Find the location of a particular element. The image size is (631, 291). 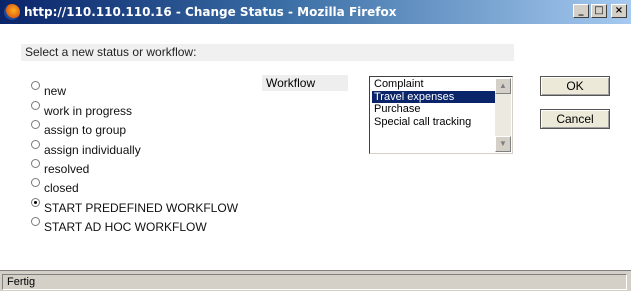

minimize-button: _ is located at coordinates (581, 11).